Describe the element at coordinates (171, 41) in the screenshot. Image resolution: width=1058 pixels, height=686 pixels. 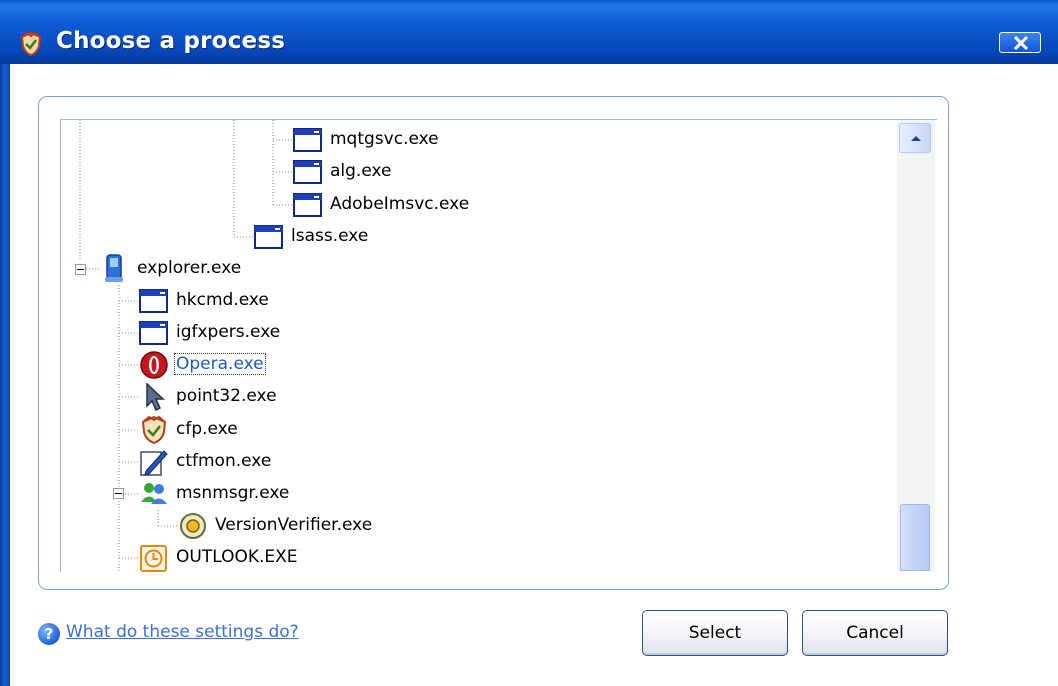
I see `window-title: Choose a process` at that location.